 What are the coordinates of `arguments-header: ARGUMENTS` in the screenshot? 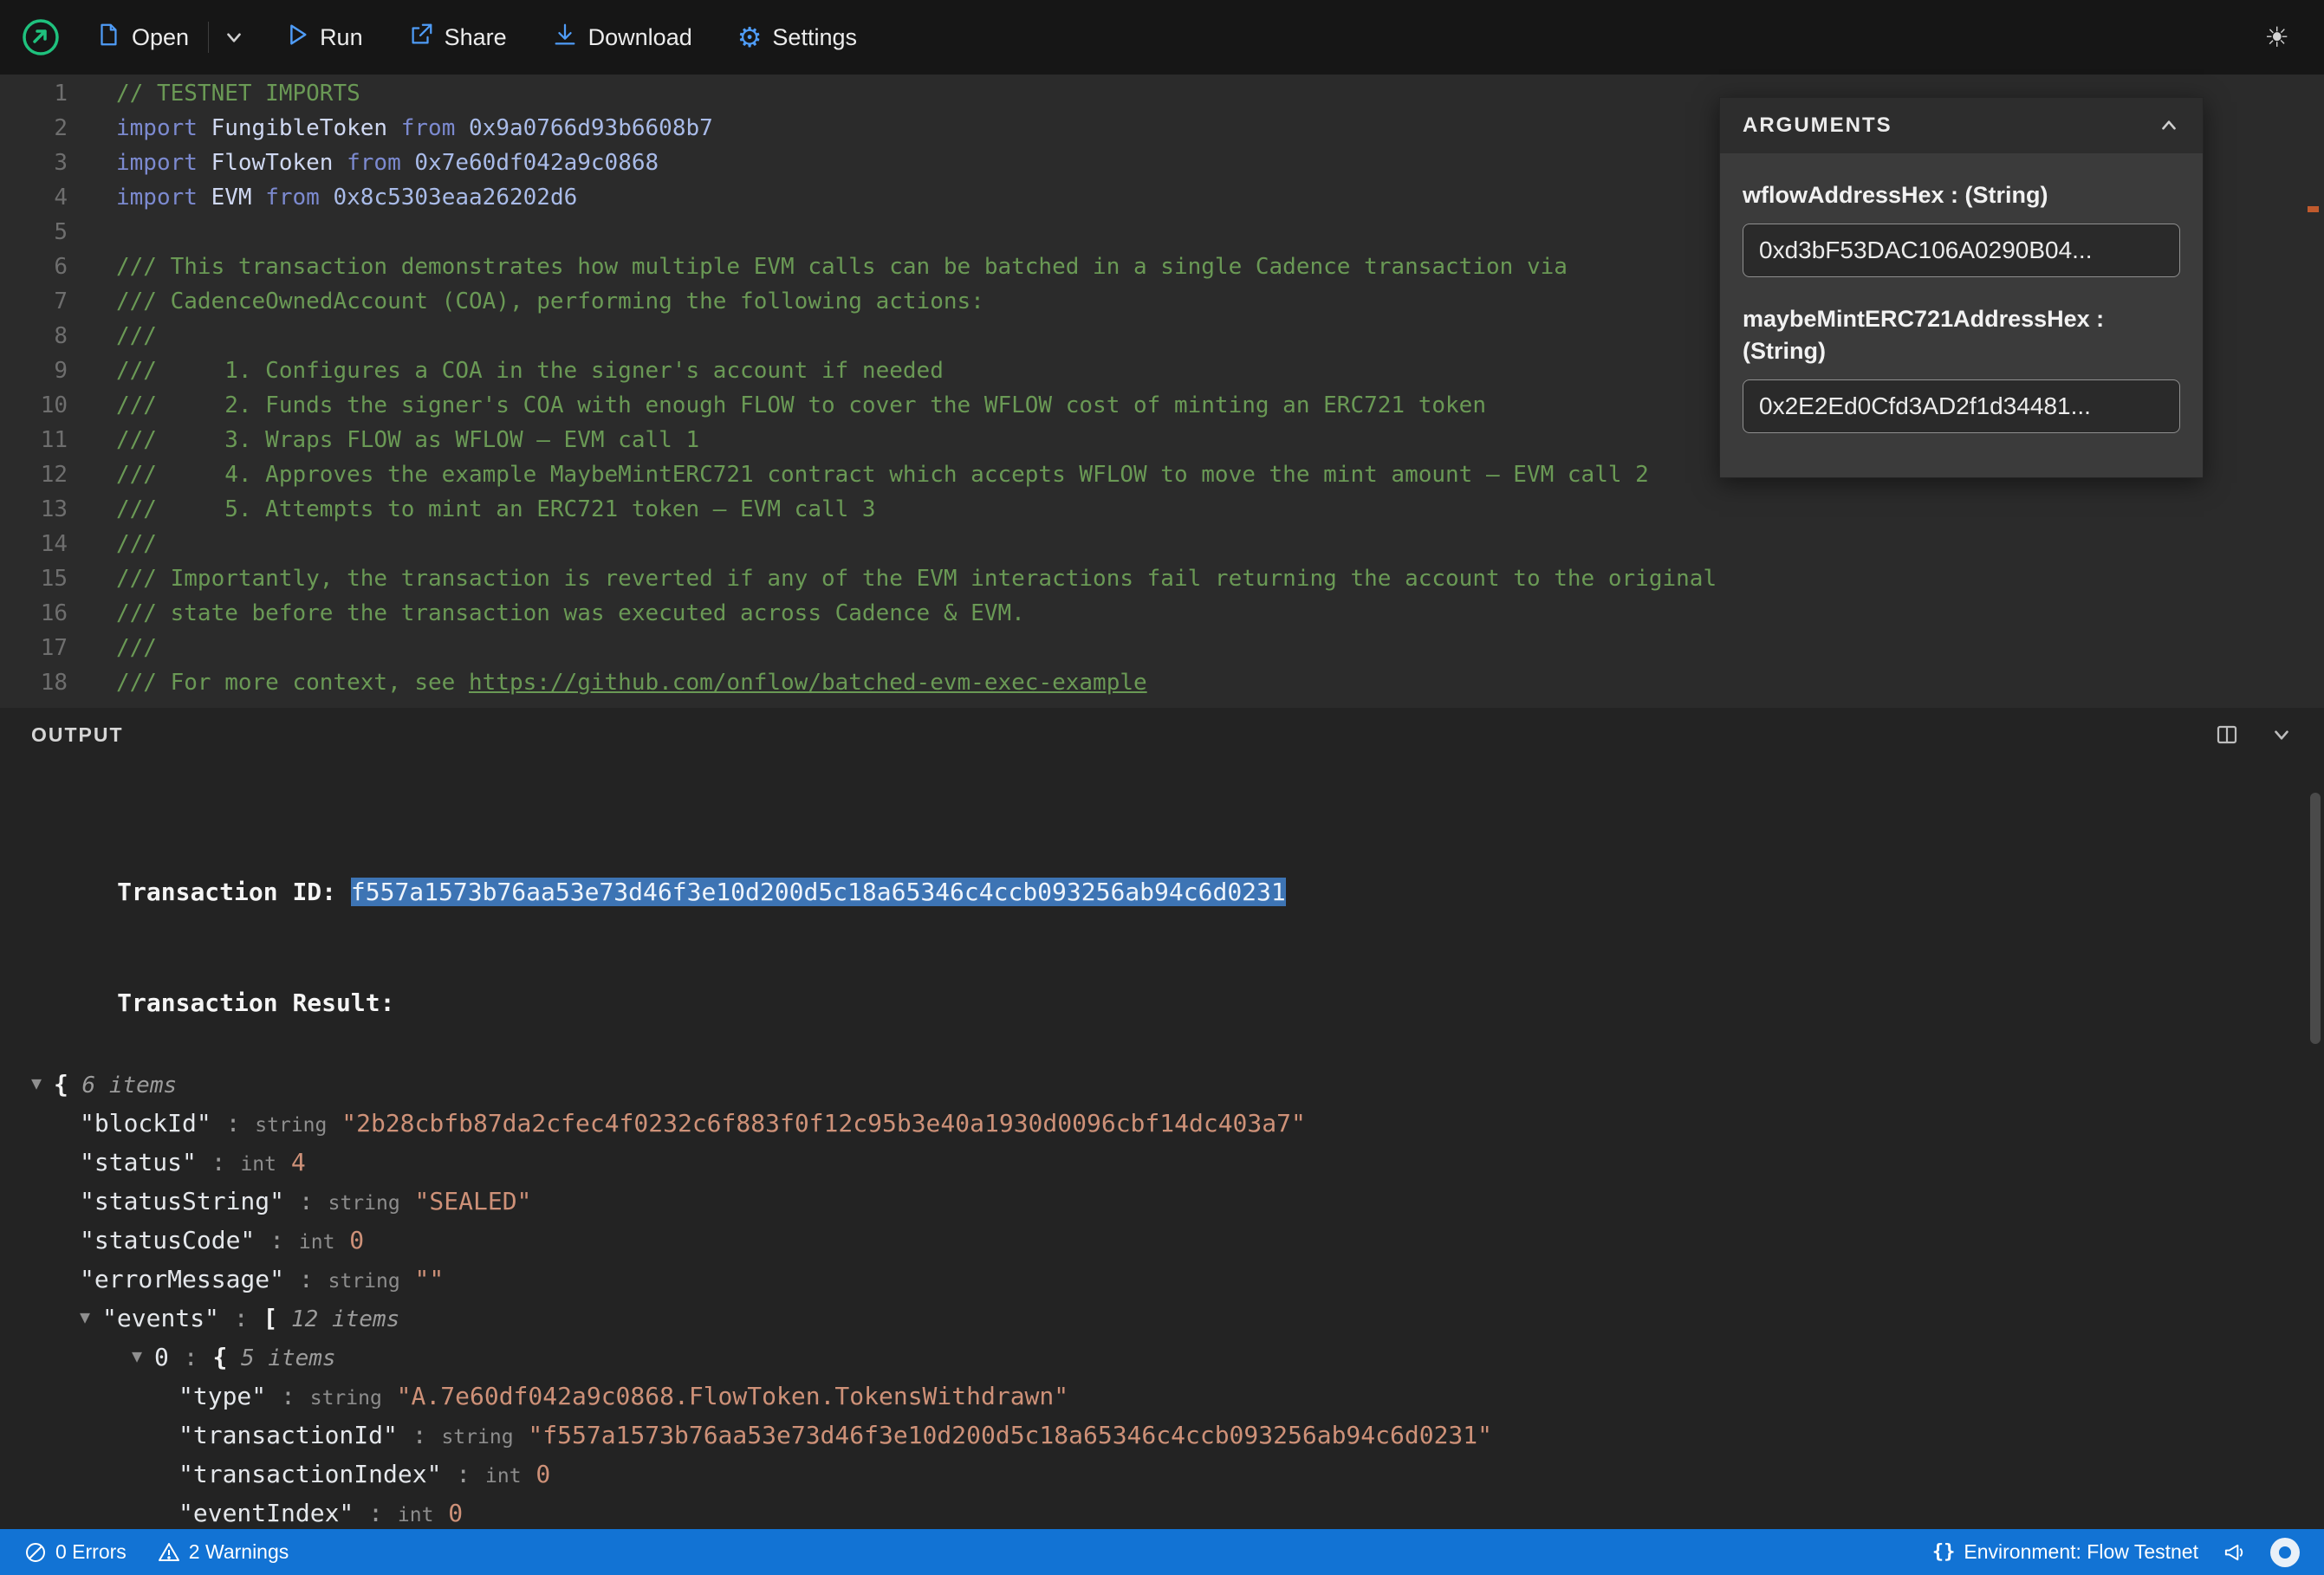 It's located at (1961, 126).